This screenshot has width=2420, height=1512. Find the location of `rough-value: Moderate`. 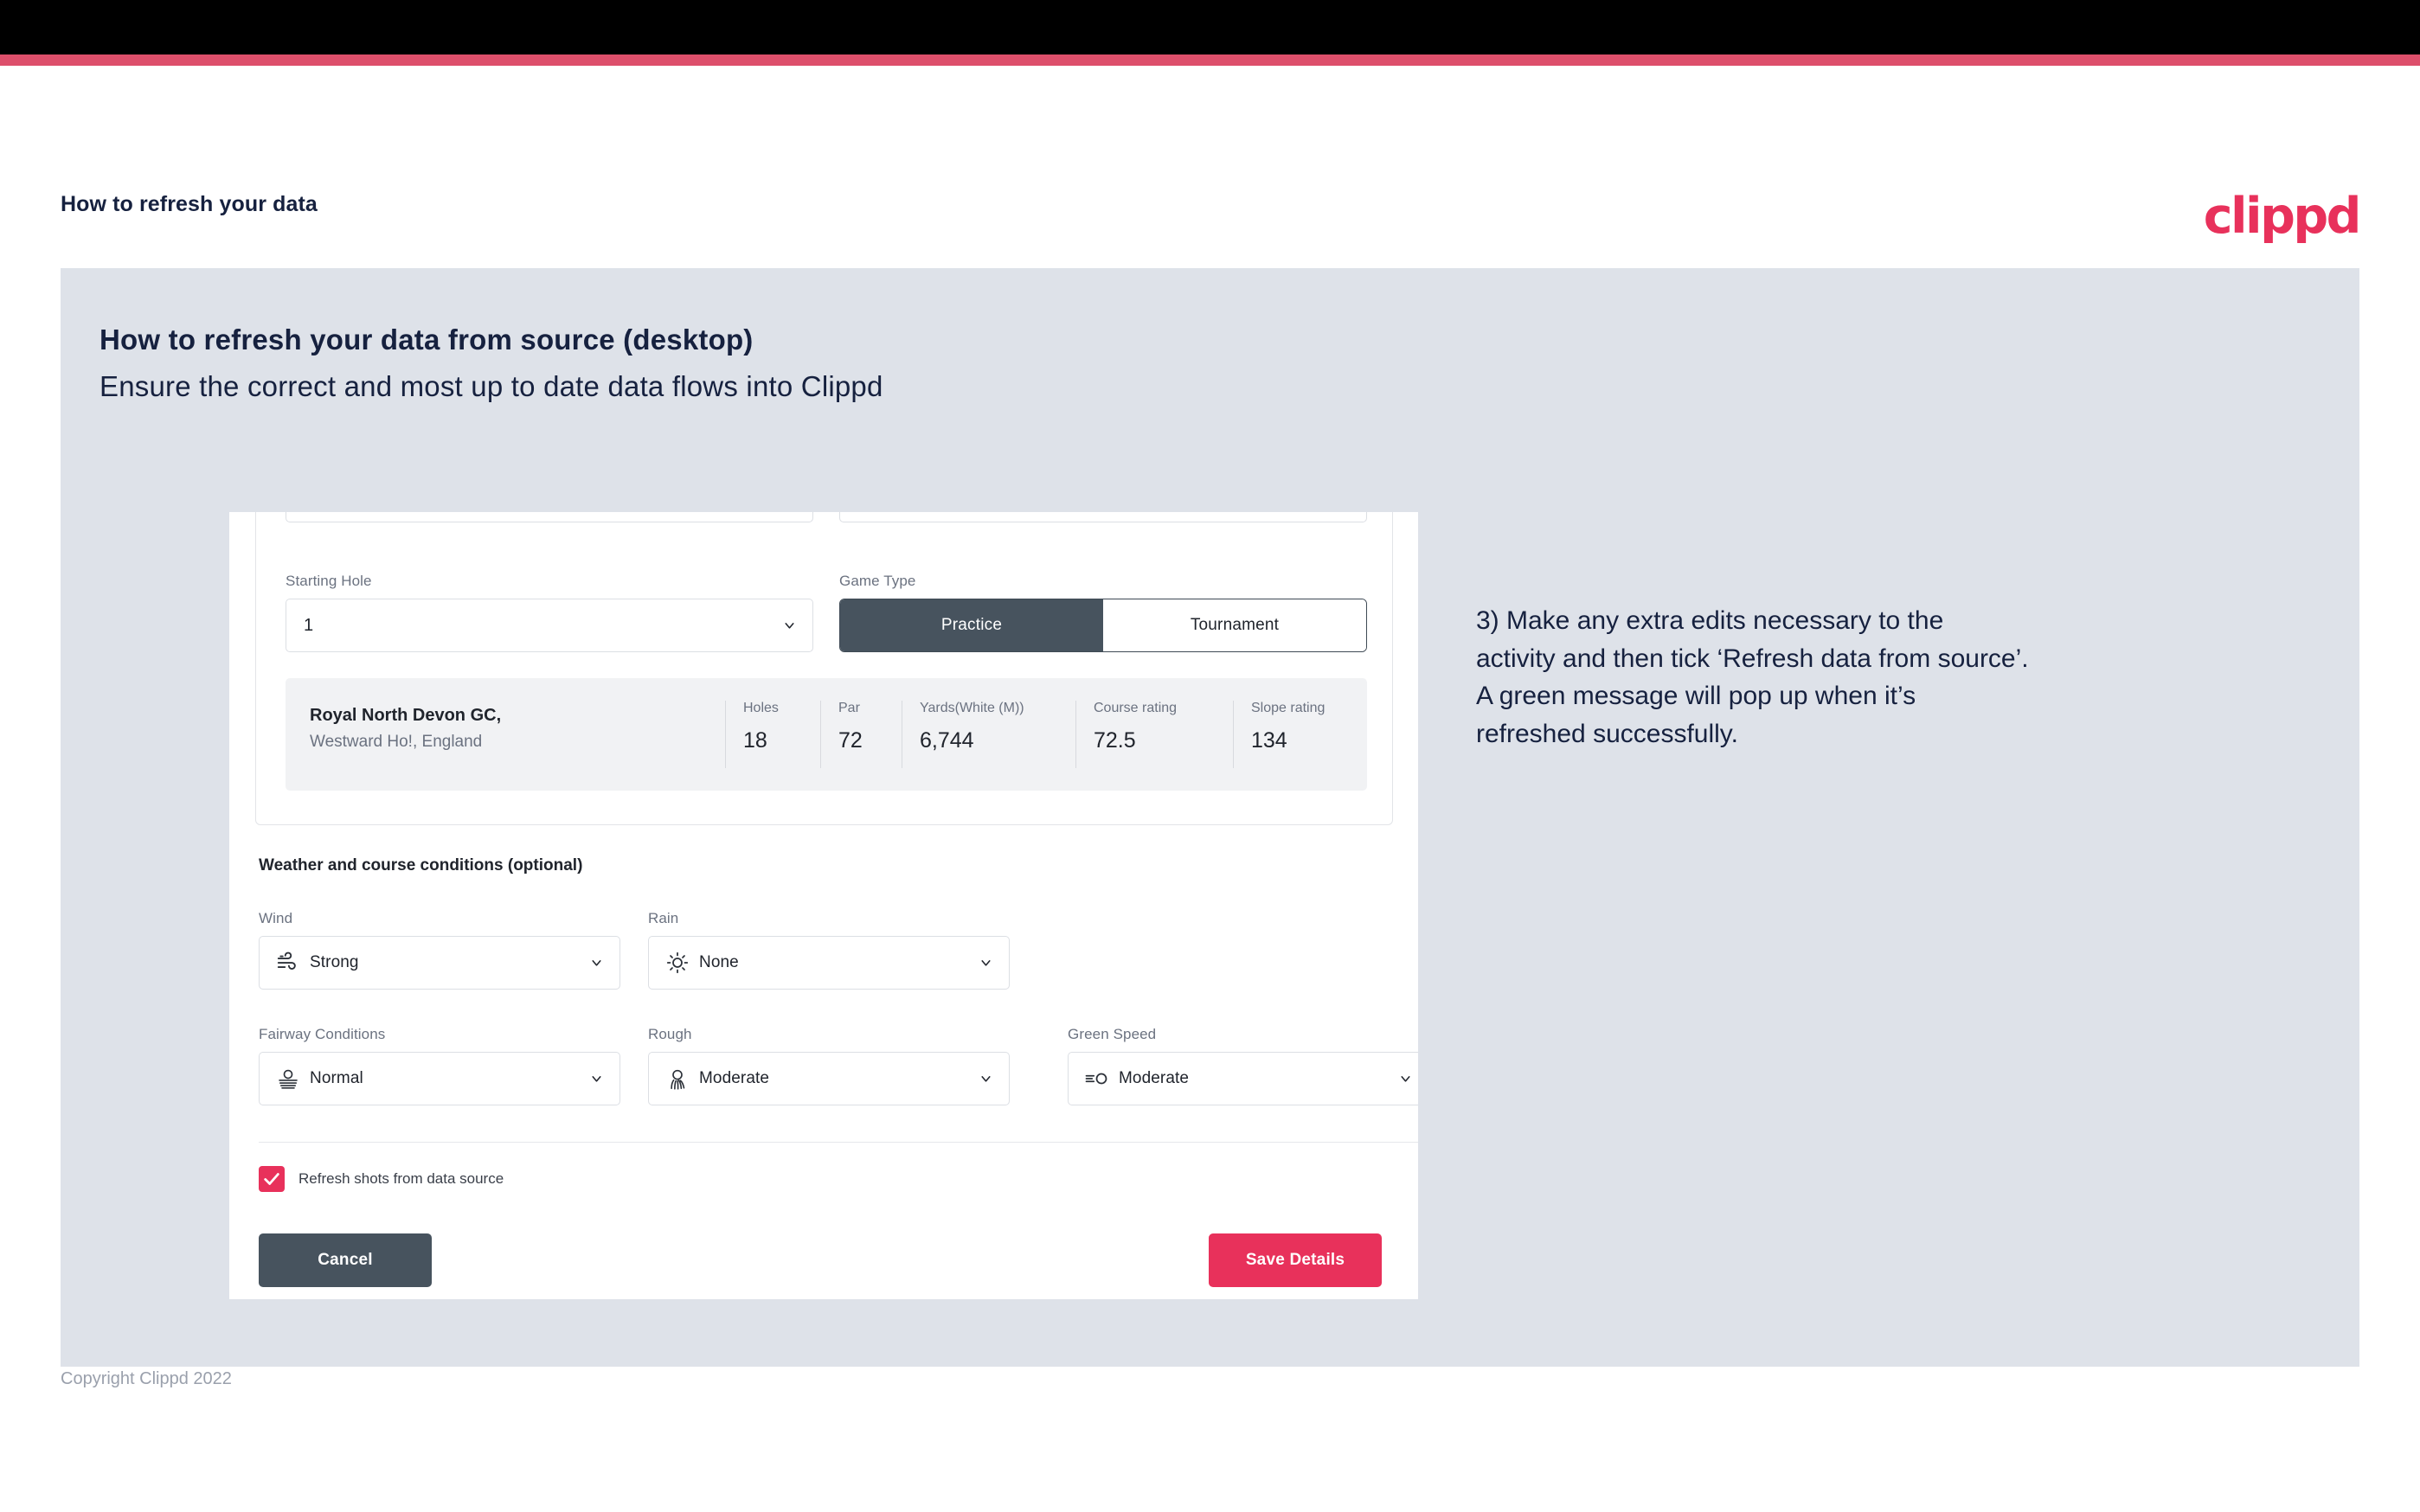

rough-value: Moderate is located at coordinates (734, 1078).